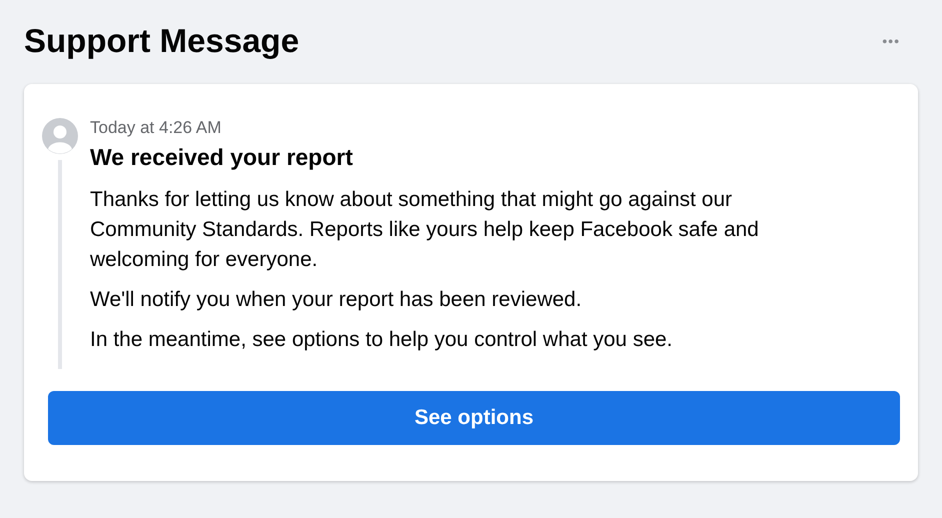  What do you see at coordinates (382, 340) in the screenshot?
I see `message-paragraph: In the meantime, see options to help you control what you see.` at bounding box center [382, 340].